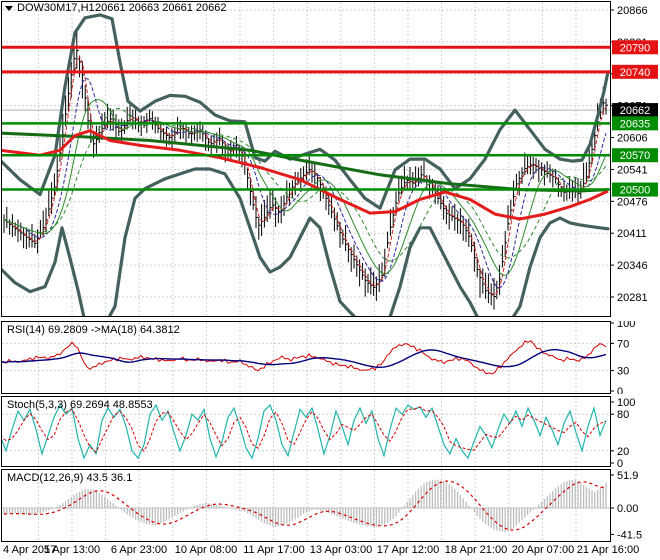 The height and width of the screenshot is (560, 660). I want to click on rsi-line, so click(304, 357).